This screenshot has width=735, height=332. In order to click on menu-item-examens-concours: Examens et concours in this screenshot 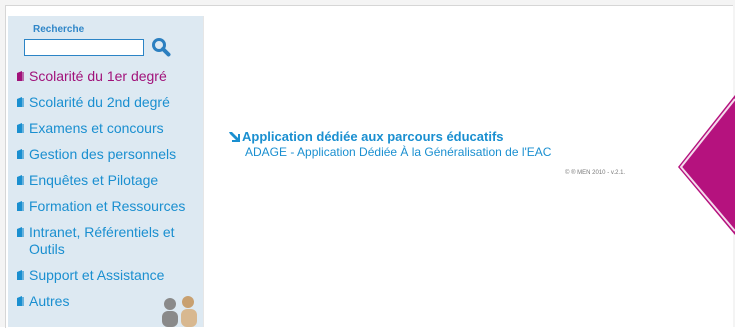, I will do `click(90, 128)`.